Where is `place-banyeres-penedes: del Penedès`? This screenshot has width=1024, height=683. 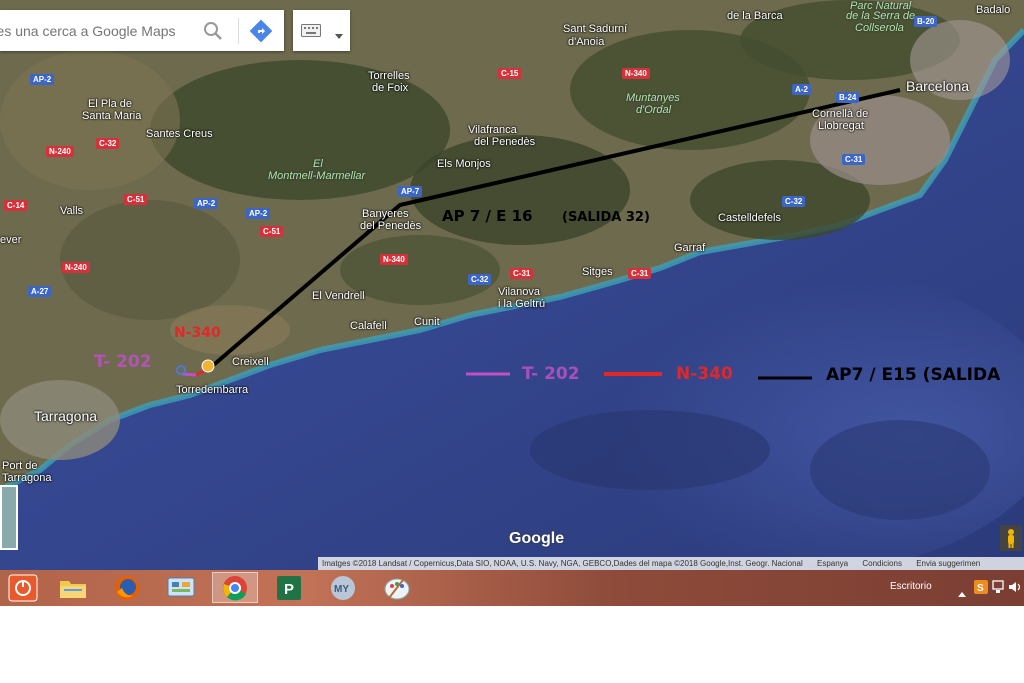 place-banyeres-penedes: del Penedès is located at coordinates (391, 226).